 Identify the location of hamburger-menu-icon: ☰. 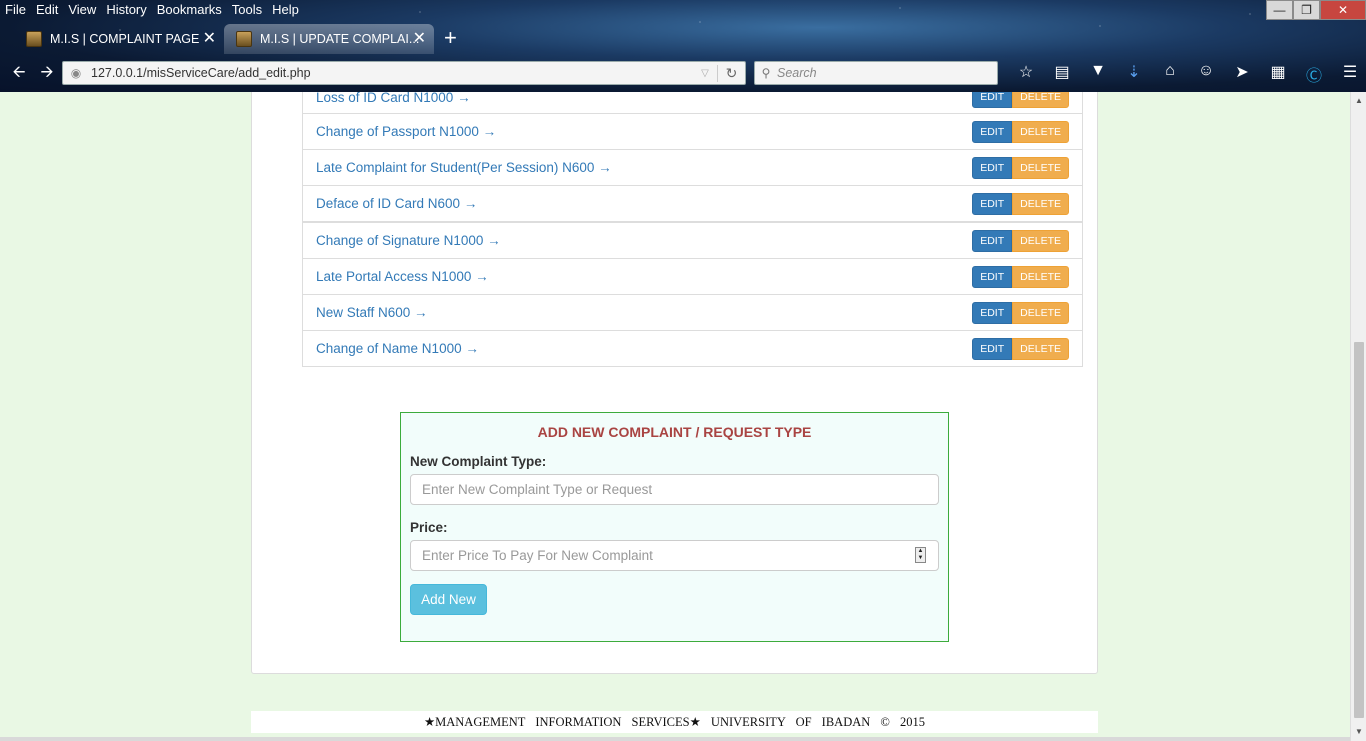
(1349, 74).